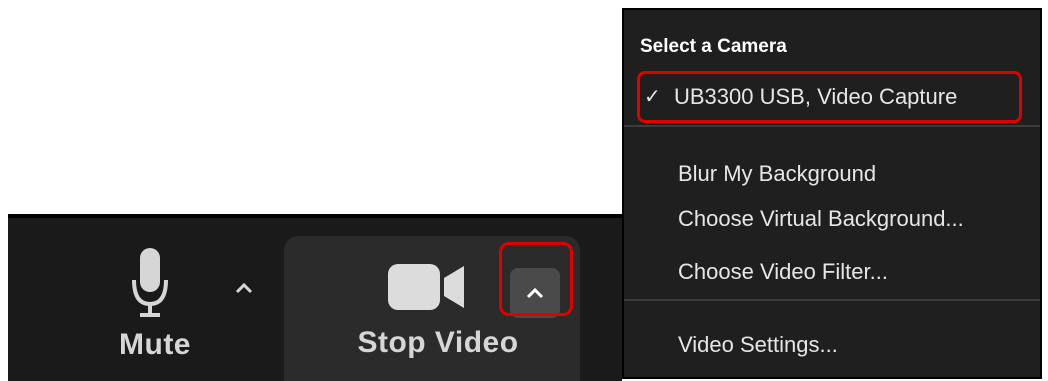 This screenshot has height=381, width=1048. I want to click on microphone-icon, so click(150, 282).